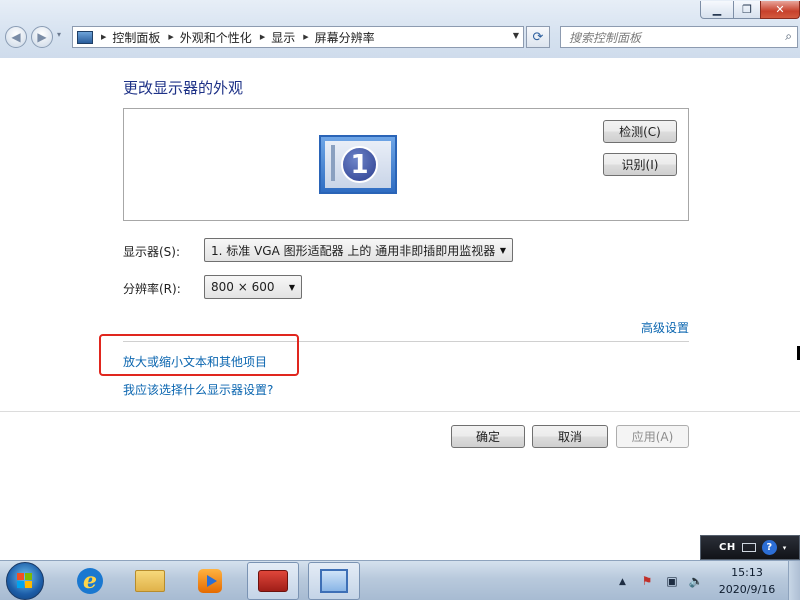 Image resolution: width=800 pixels, height=600 pixels. I want to click on address-bar: ▶ 控制面板 ▶ 外观和个性化 ▶ 显示 ▶ 屏幕分辨率 ▼, so click(298, 37).